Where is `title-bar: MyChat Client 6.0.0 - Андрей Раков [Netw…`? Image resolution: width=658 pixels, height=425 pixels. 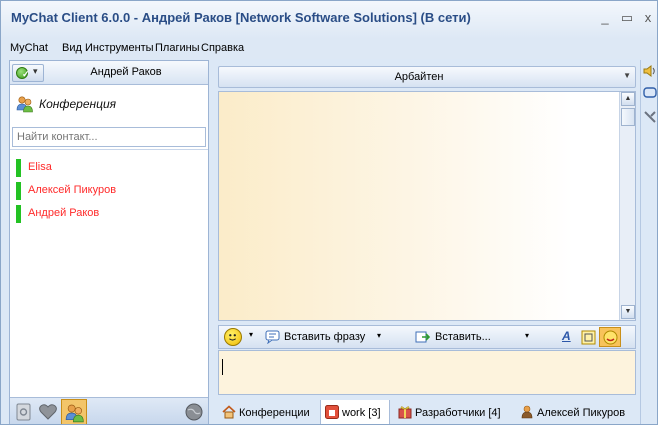 title-bar: MyChat Client 6.0.0 - Андрей Раков [Netw… is located at coordinates (329, 20).